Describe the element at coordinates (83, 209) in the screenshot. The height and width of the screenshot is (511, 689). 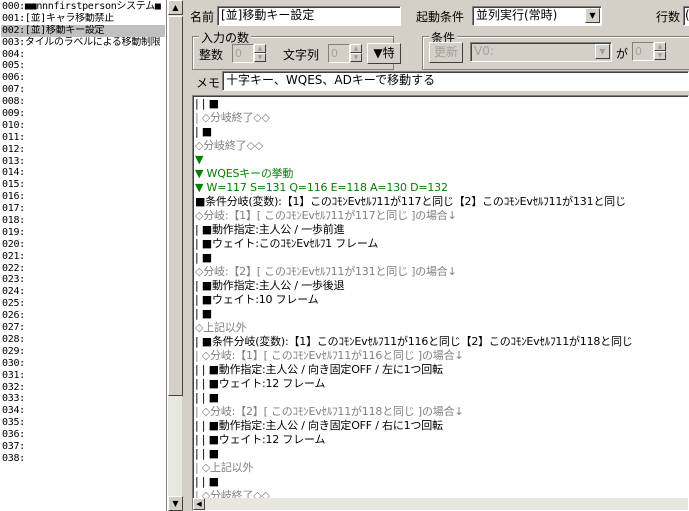
I see `event-list-item: 017:` at that location.